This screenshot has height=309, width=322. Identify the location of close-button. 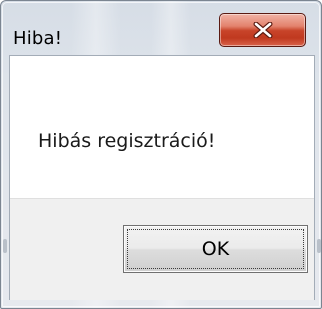
(262, 30).